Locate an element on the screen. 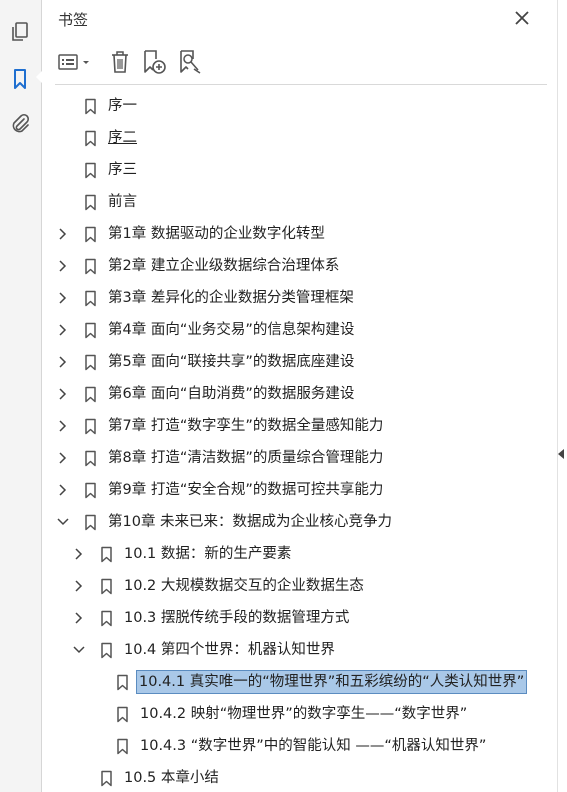 The height and width of the screenshot is (792, 567). bookmark-item: 序二 is located at coordinates (299, 138).